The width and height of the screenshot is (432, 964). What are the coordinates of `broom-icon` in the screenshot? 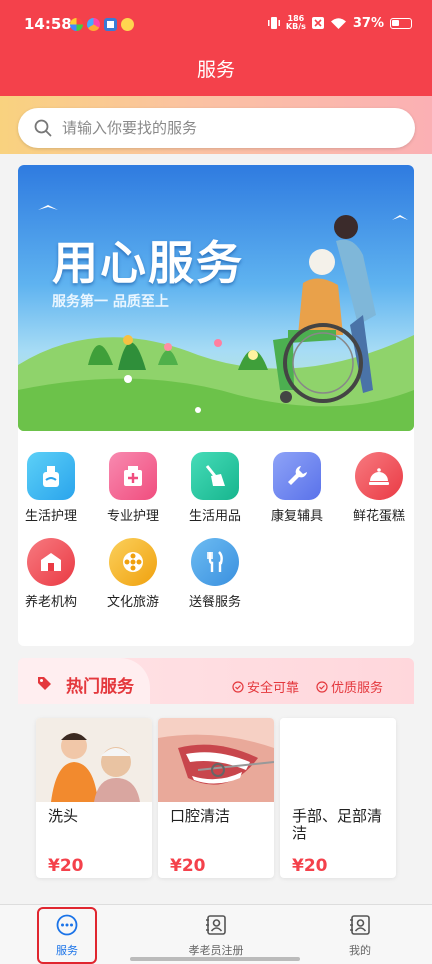 It's located at (215, 476).